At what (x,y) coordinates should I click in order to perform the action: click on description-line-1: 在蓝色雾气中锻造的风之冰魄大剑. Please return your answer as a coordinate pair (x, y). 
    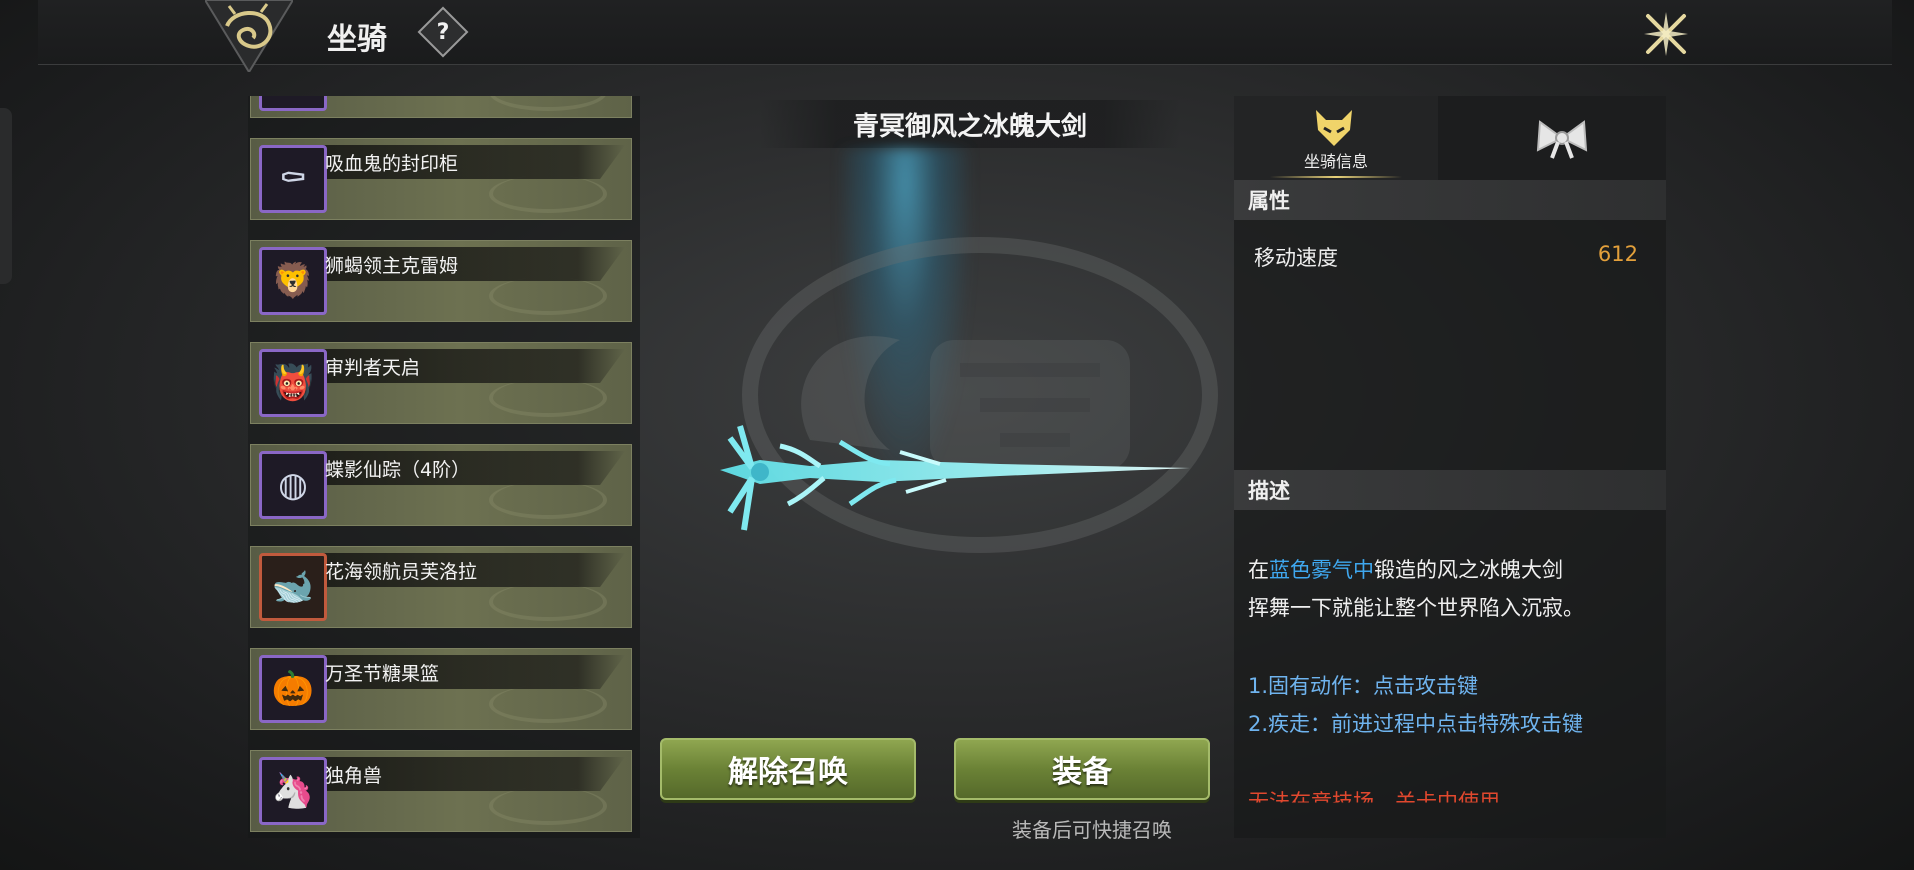
    Looking at the image, I should click on (1405, 569).